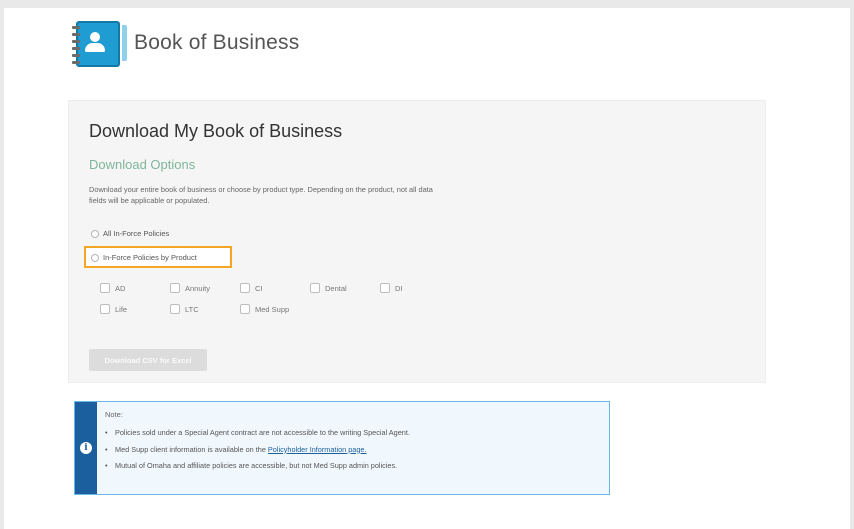 This screenshot has height=529, width=854. I want to click on radio-by-product: In-Force Policies by Product, so click(144, 257).